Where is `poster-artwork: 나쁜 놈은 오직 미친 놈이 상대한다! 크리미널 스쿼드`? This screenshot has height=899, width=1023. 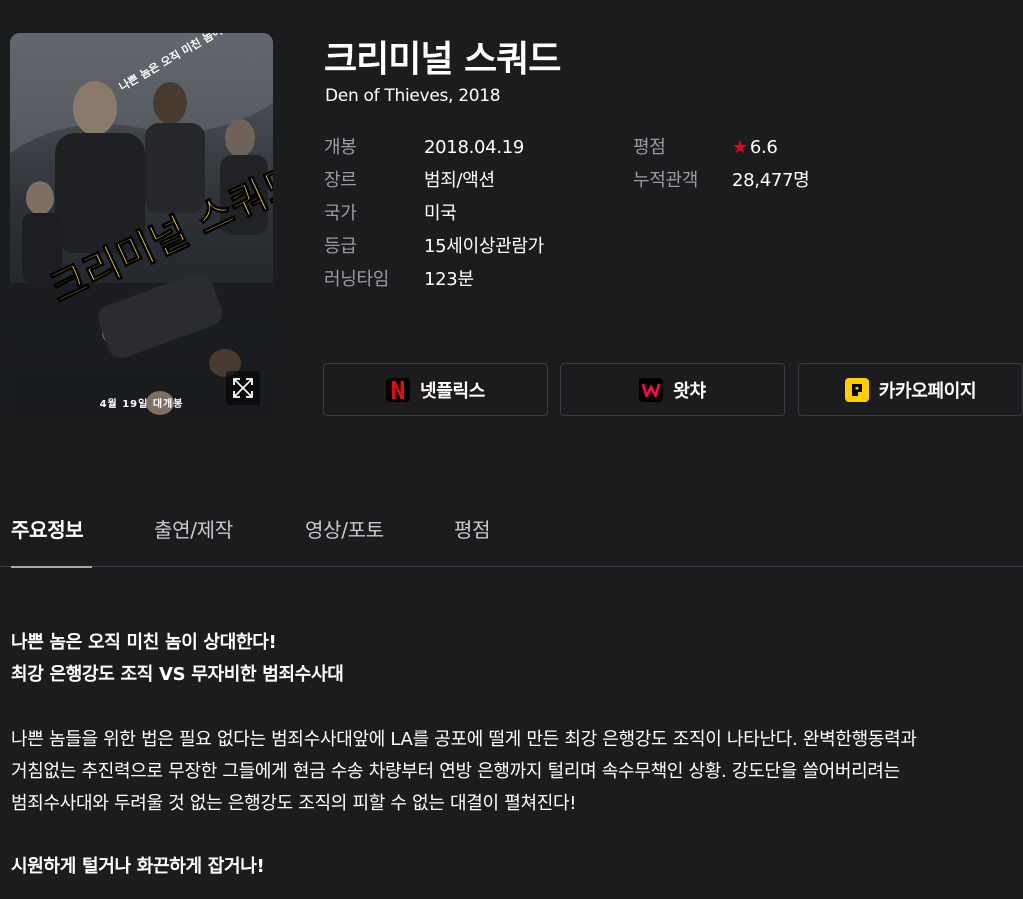
poster-artwork: 나쁜 놈은 오직 미친 놈이 상대한다! 크리미널 스쿼드 is located at coordinates (141, 225).